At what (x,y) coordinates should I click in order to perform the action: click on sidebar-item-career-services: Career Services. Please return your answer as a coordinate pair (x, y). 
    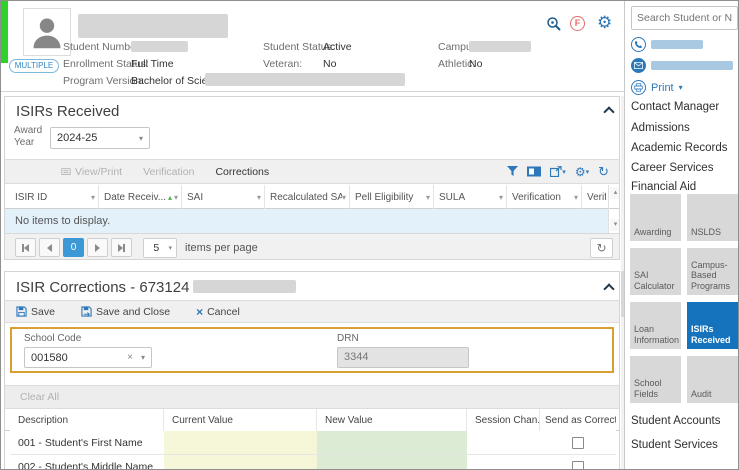
    Looking at the image, I should click on (672, 168).